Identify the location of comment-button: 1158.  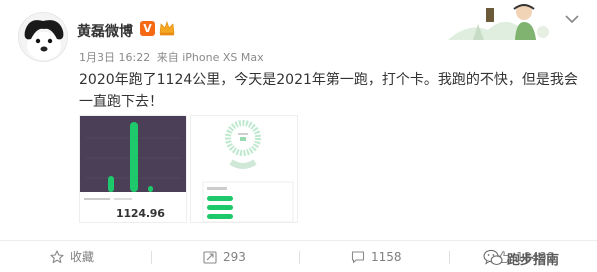
(376, 256).